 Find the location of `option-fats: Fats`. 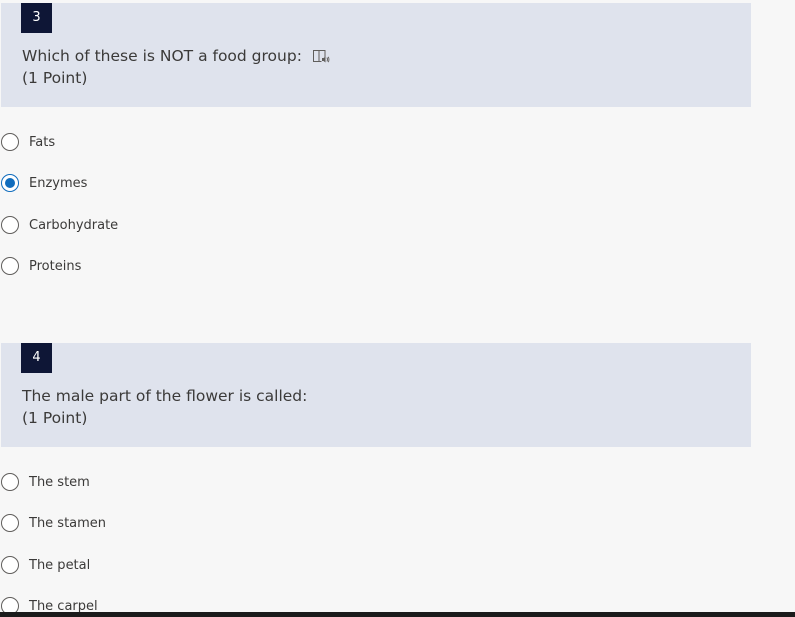

option-fats: Fats is located at coordinates (28, 142).